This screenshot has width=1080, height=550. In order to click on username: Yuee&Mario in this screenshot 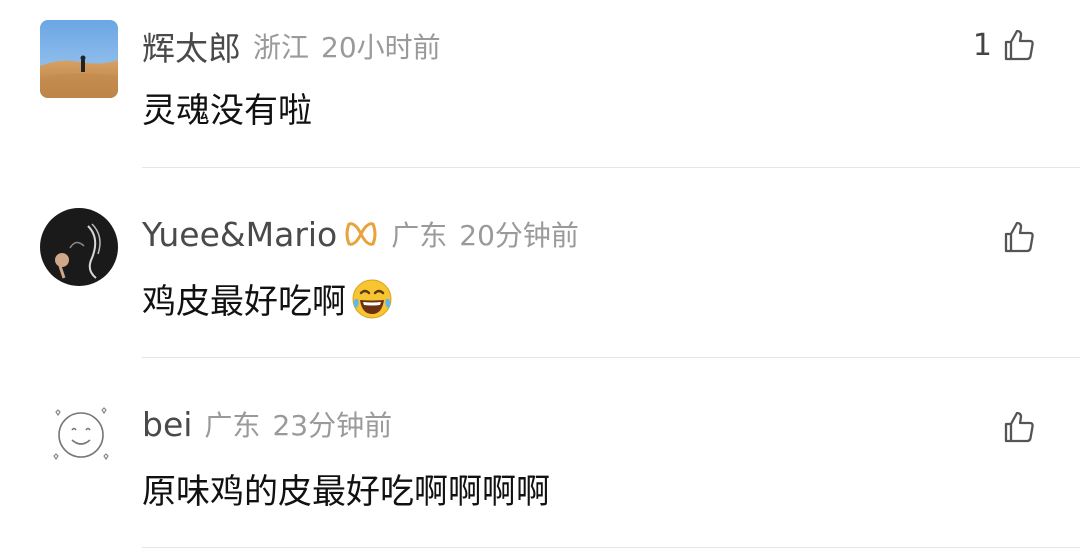, I will do `click(239, 234)`.